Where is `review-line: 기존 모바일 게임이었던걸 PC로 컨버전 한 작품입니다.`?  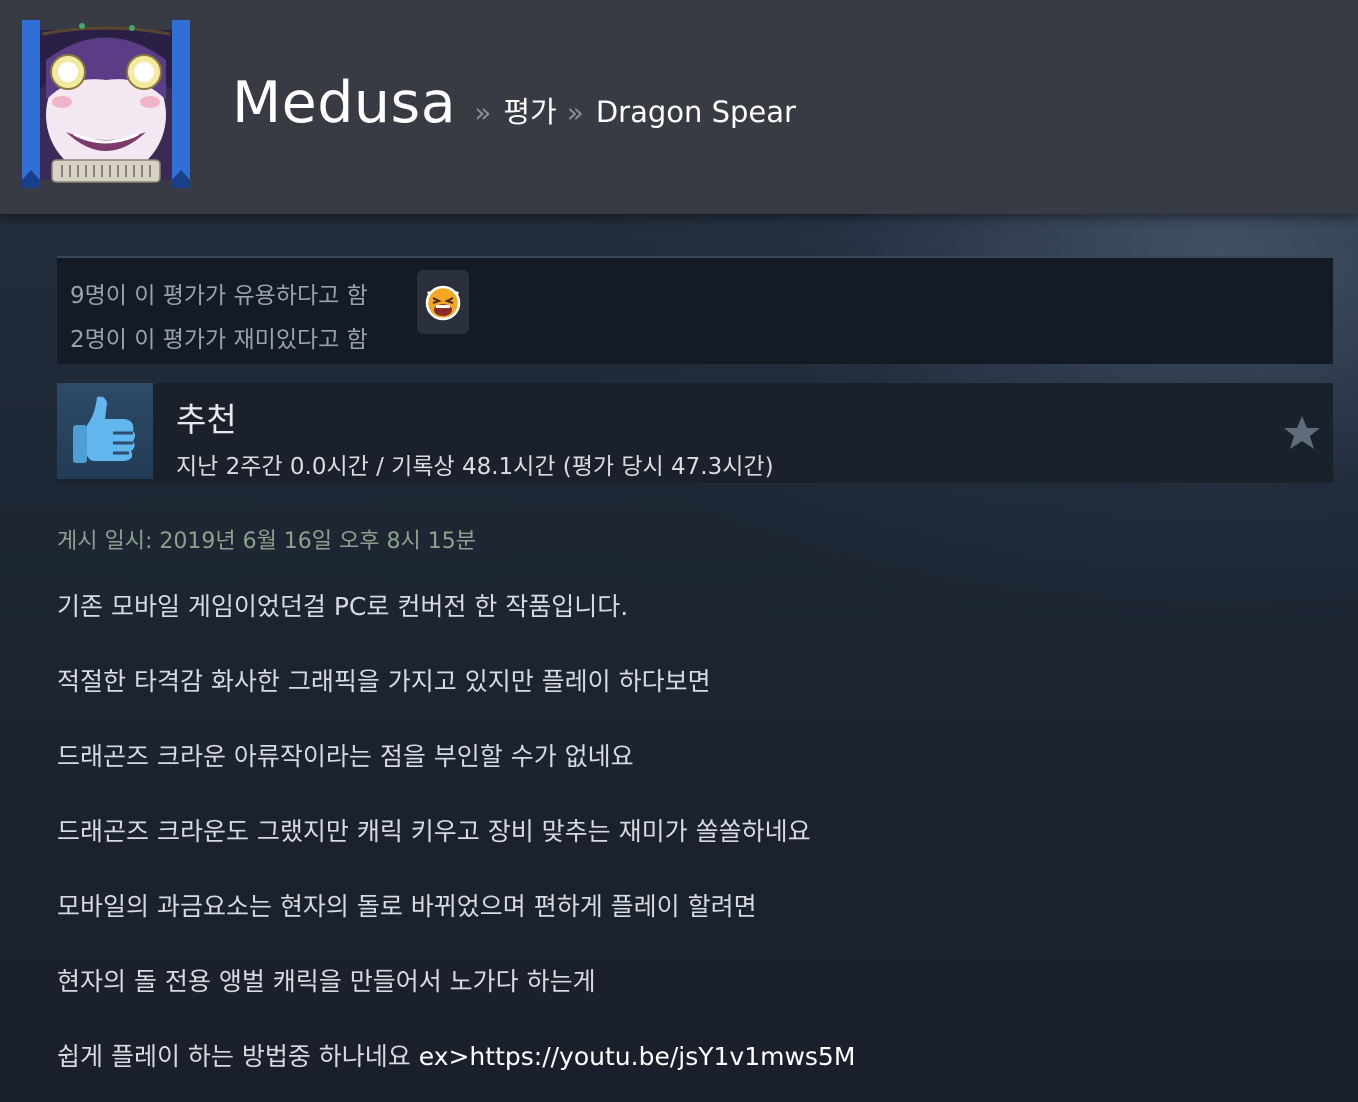 review-line: 기존 모바일 게임이었던걸 PC로 컨버전 한 작품입니다. is located at coordinates (343, 606).